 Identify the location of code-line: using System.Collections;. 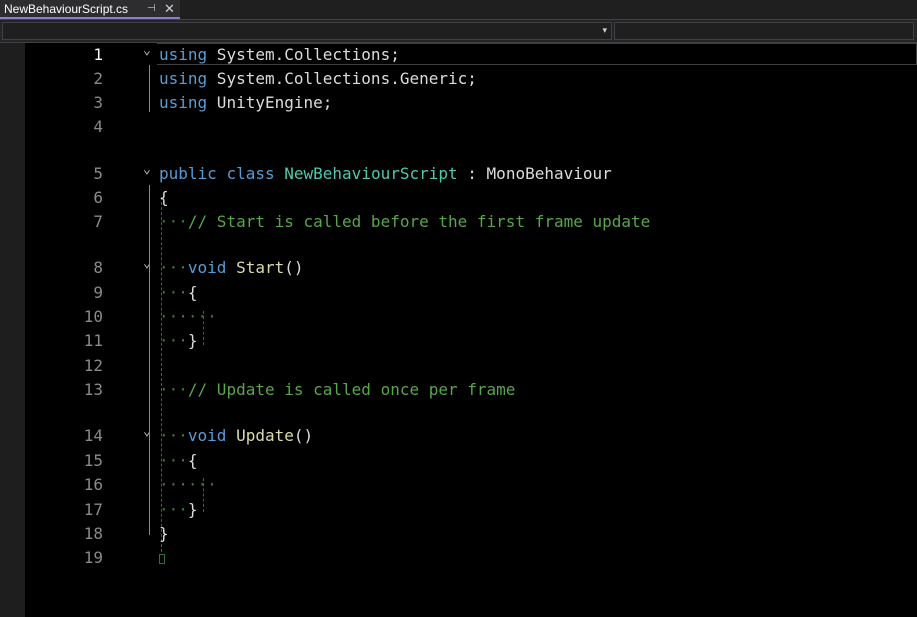
(471, 55).